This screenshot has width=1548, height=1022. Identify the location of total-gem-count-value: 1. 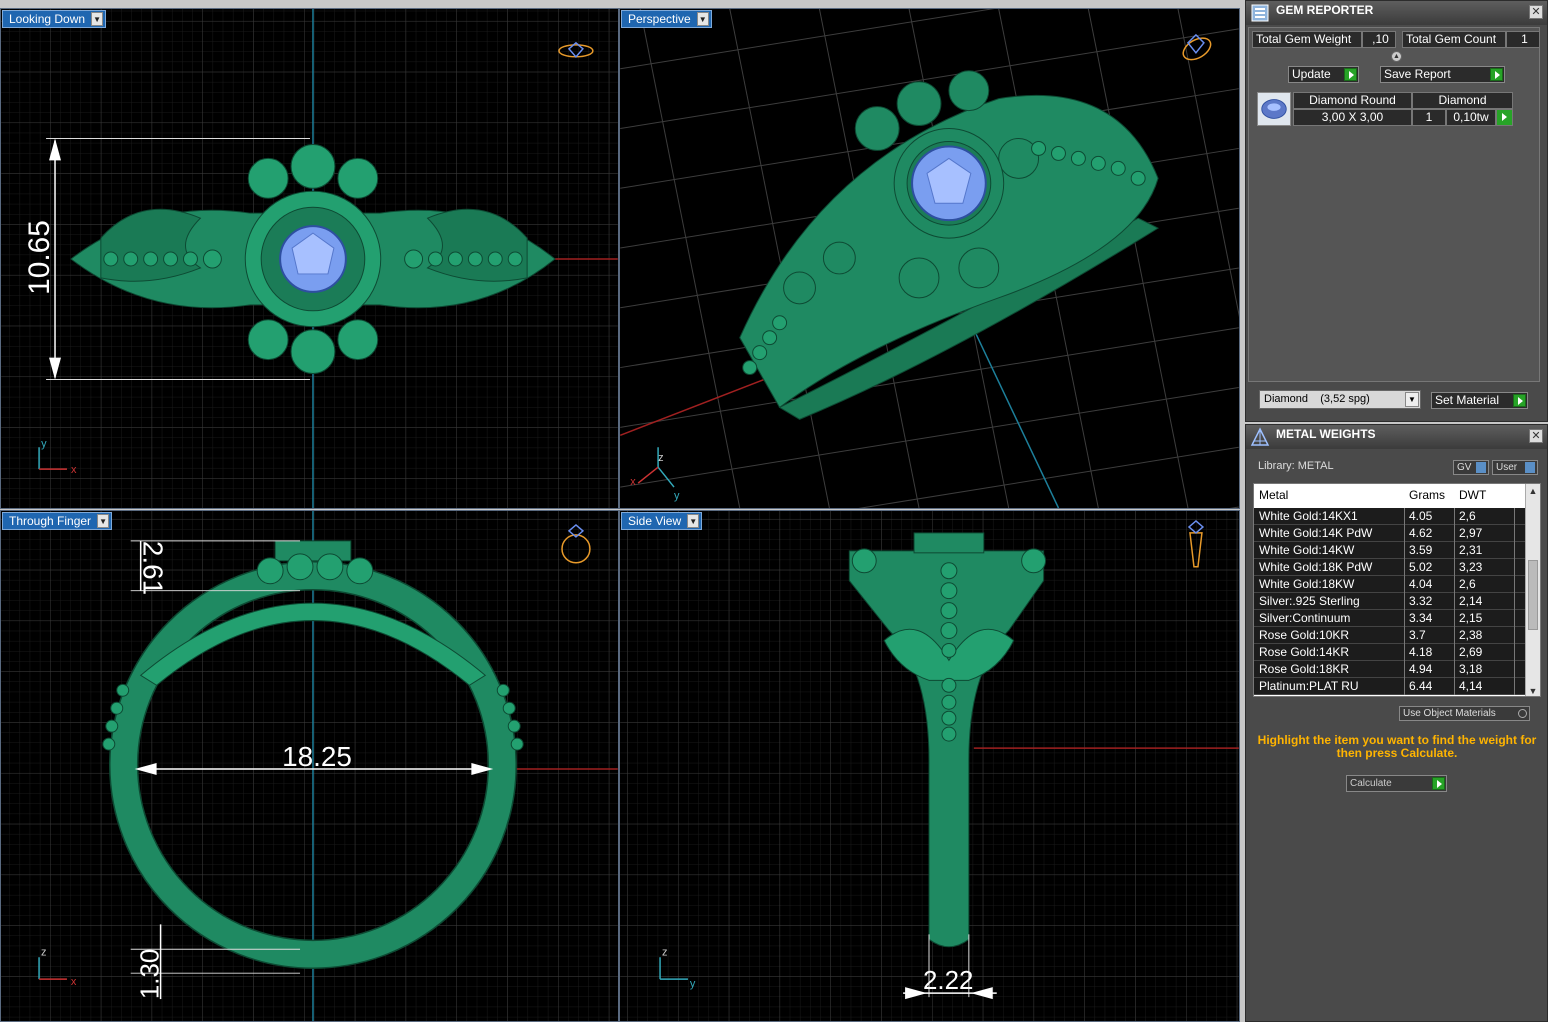
(1523, 39).